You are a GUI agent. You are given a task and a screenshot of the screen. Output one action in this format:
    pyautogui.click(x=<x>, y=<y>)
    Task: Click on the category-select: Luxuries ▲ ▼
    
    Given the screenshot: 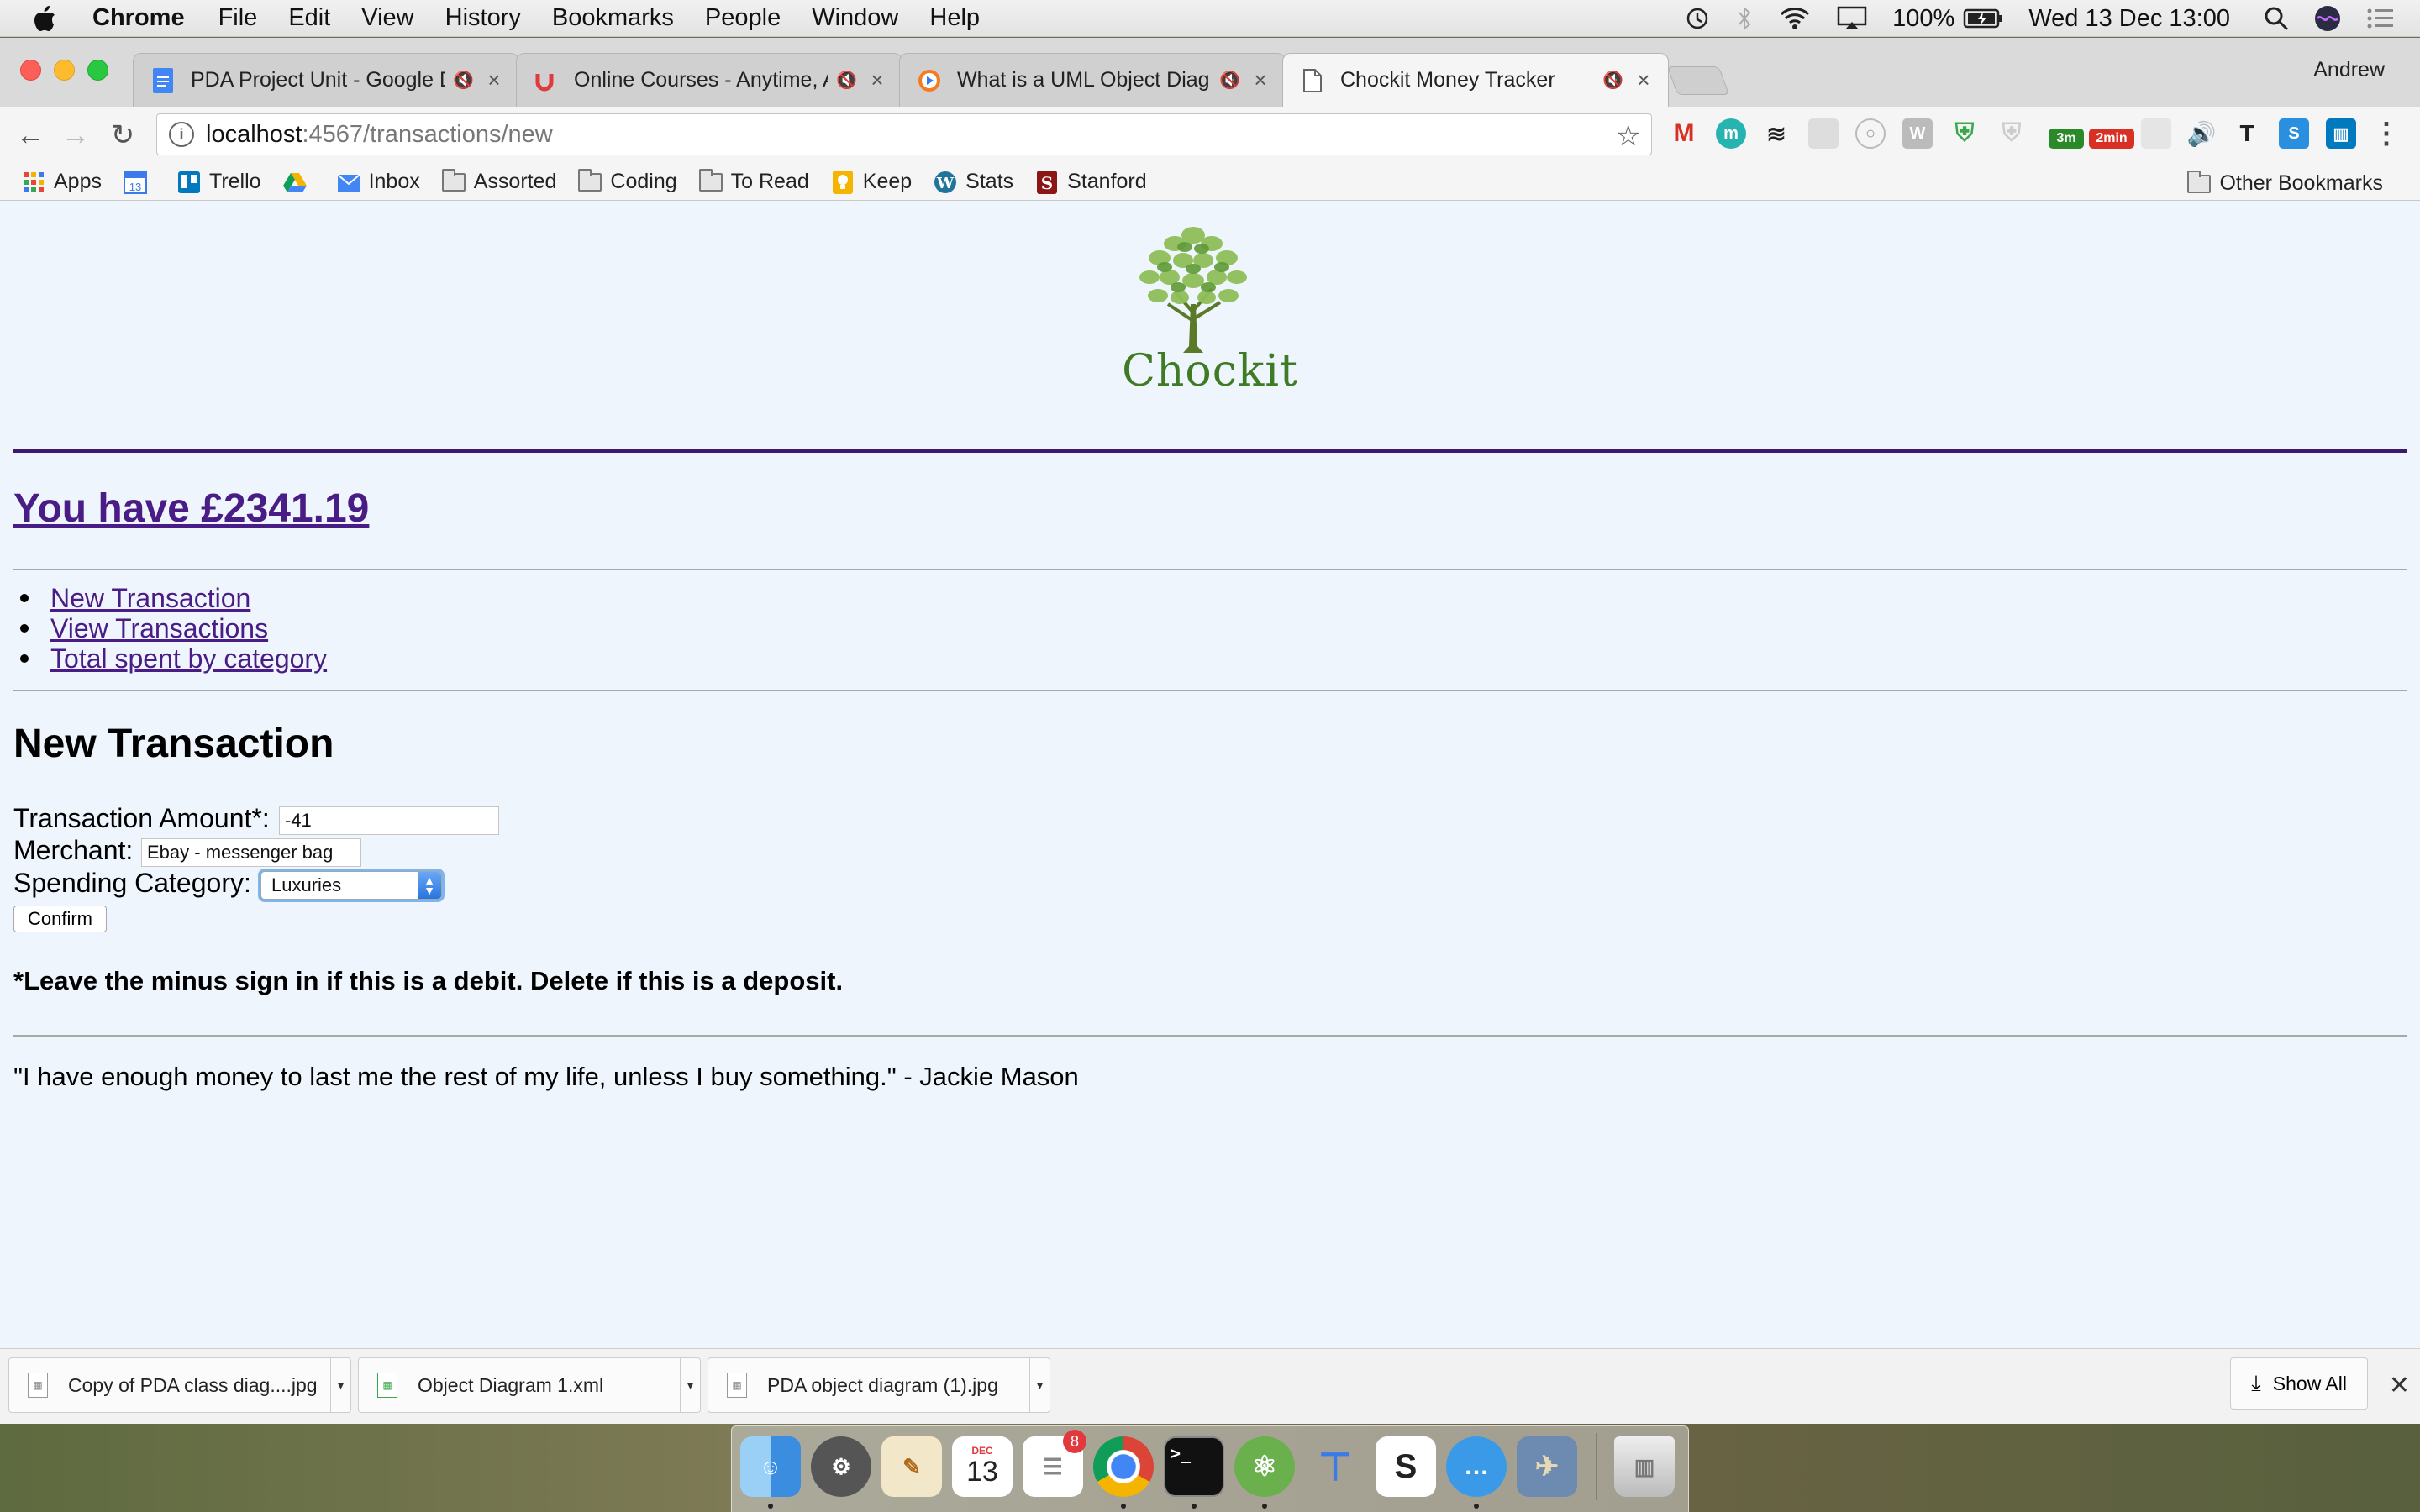 What is the action you would take?
    pyautogui.click(x=351, y=885)
    